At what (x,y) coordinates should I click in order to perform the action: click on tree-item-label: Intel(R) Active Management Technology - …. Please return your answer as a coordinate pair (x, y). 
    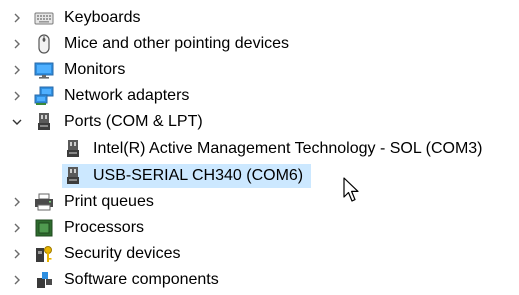
    Looking at the image, I should click on (288, 148).